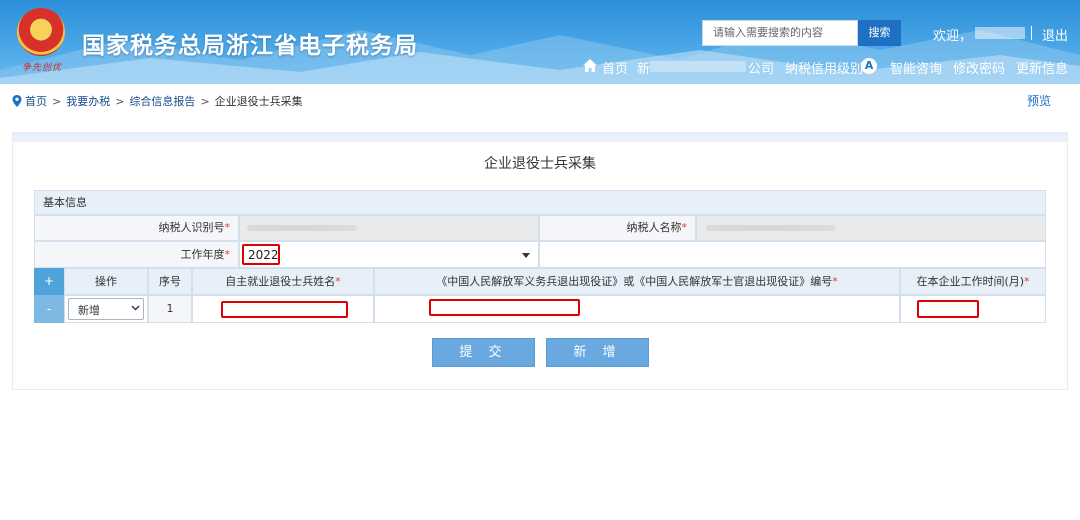 This screenshot has height=520, width=1080. I want to click on breadcrumb-info-report: 综合信息报告, so click(162, 101).